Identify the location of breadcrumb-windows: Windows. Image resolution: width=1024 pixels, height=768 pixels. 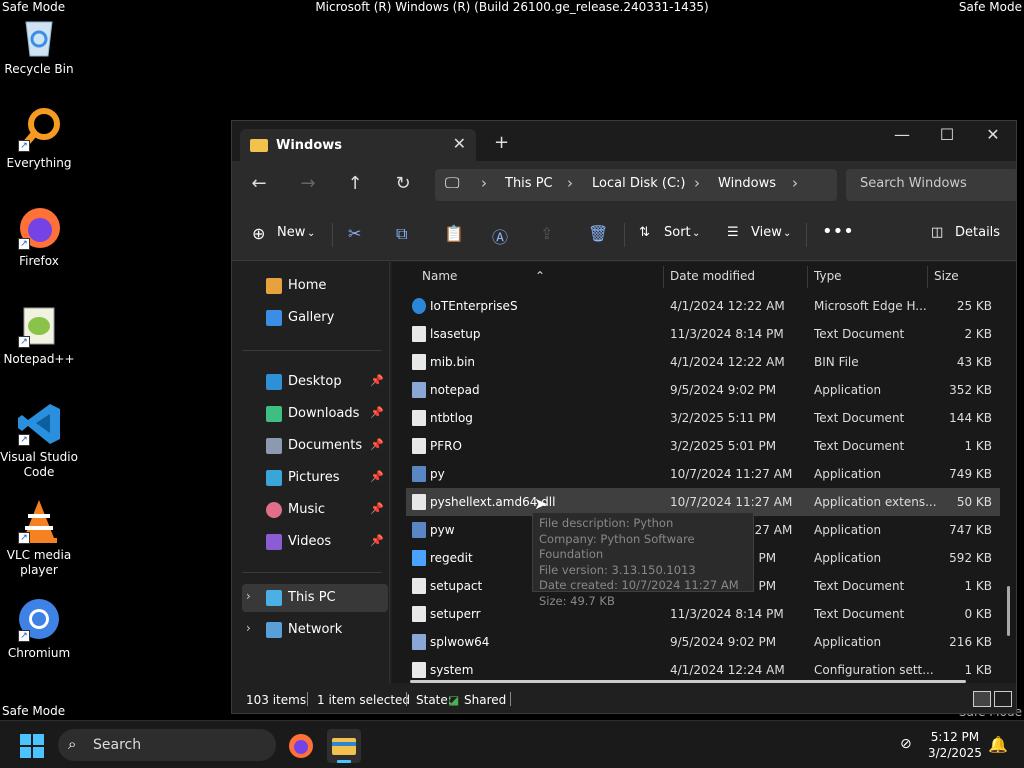
(747, 183).